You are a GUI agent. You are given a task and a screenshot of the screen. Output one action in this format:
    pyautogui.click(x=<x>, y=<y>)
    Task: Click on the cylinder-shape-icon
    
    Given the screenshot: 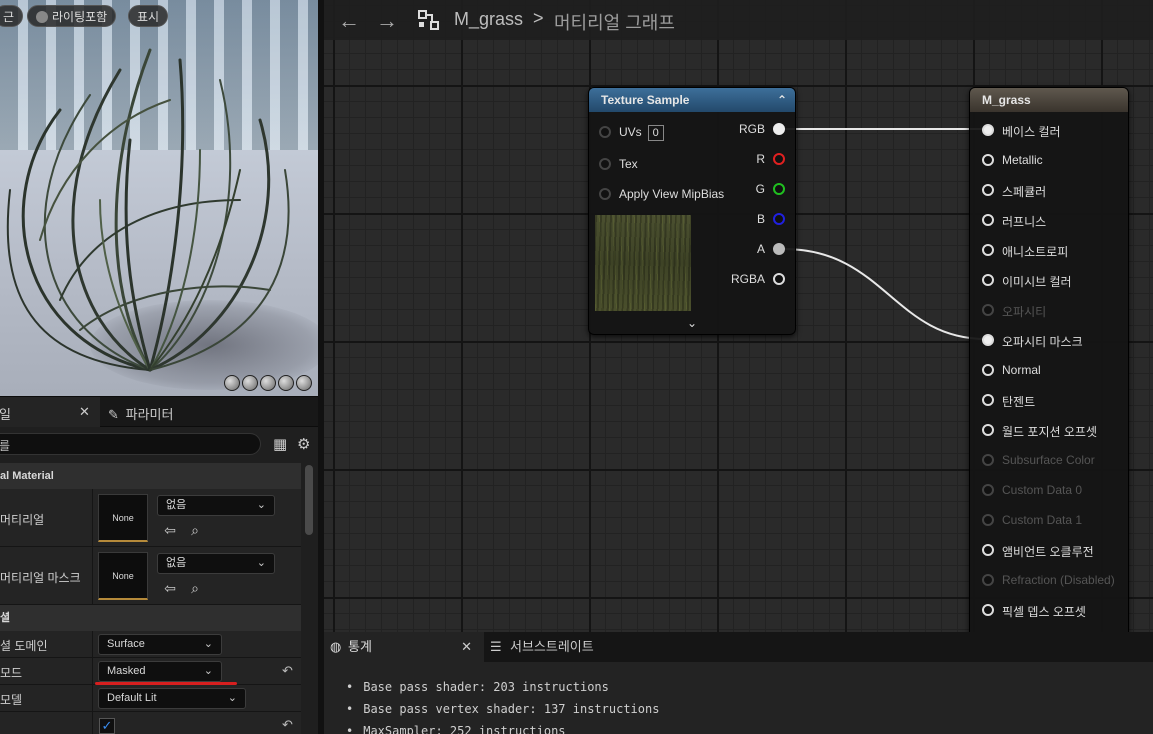 What is the action you would take?
    pyautogui.click(x=232, y=383)
    